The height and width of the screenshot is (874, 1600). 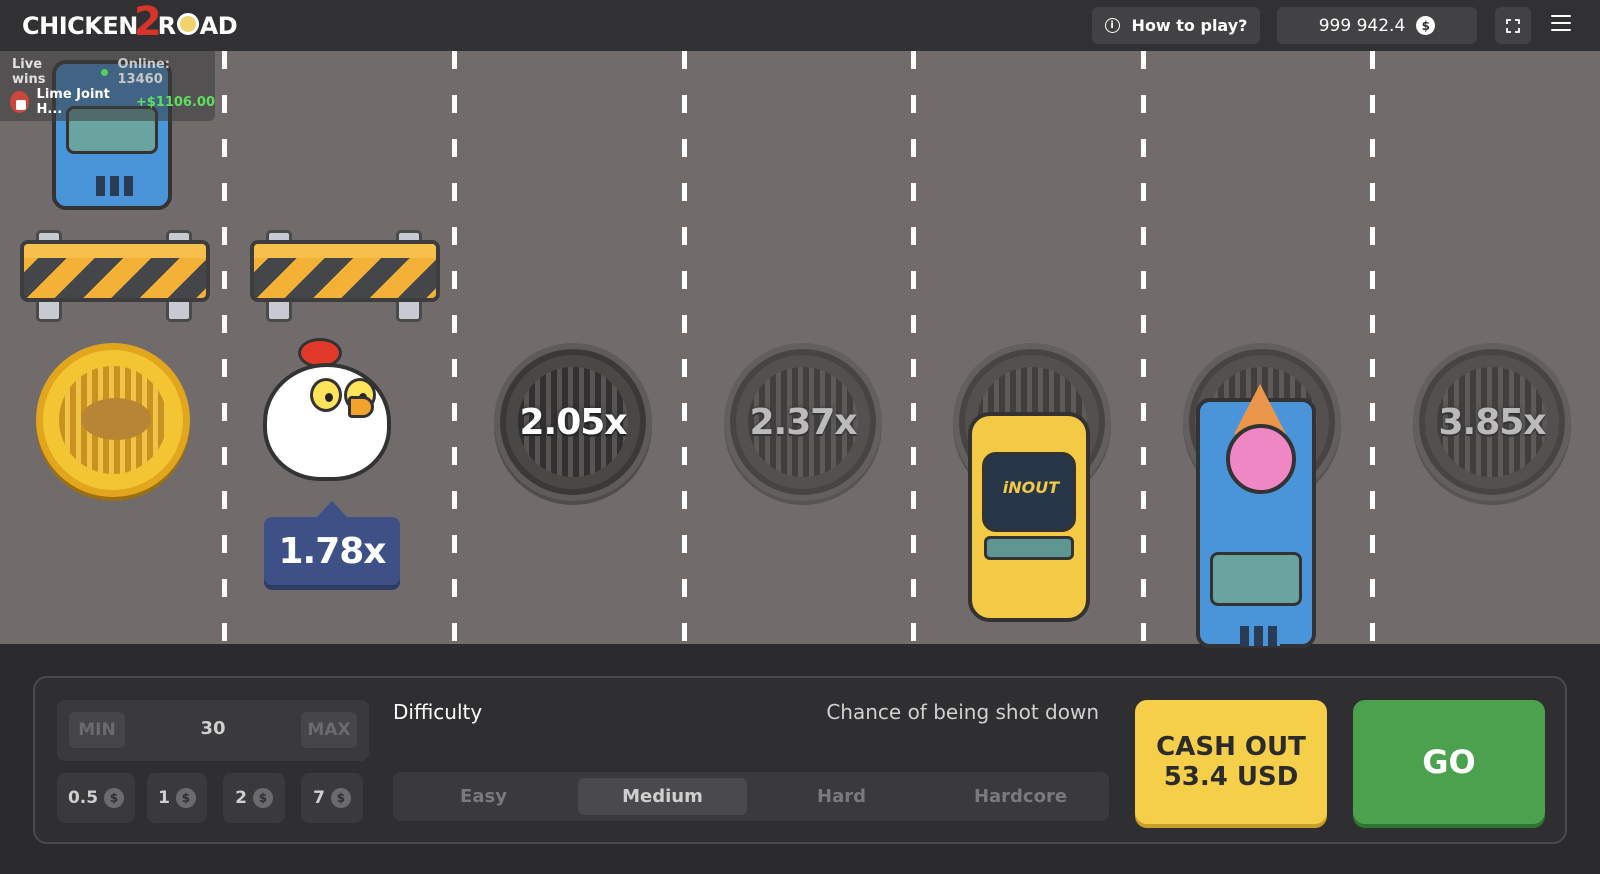 I want to click on winner-amount: +$1106.00, so click(x=175, y=102).